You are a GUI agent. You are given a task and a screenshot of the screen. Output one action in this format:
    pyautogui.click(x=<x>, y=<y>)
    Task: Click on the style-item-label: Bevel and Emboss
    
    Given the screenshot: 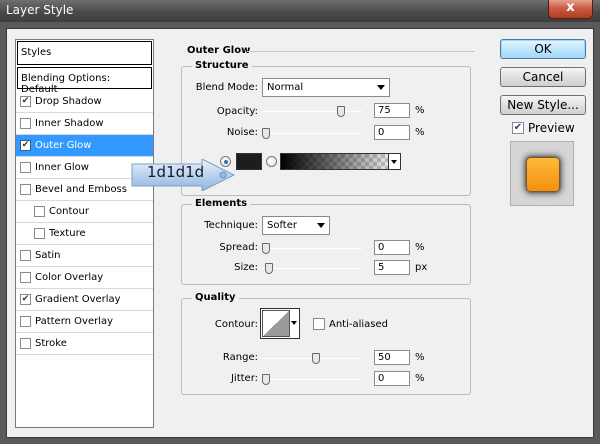 What is the action you would take?
    pyautogui.click(x=81, y=189)
    